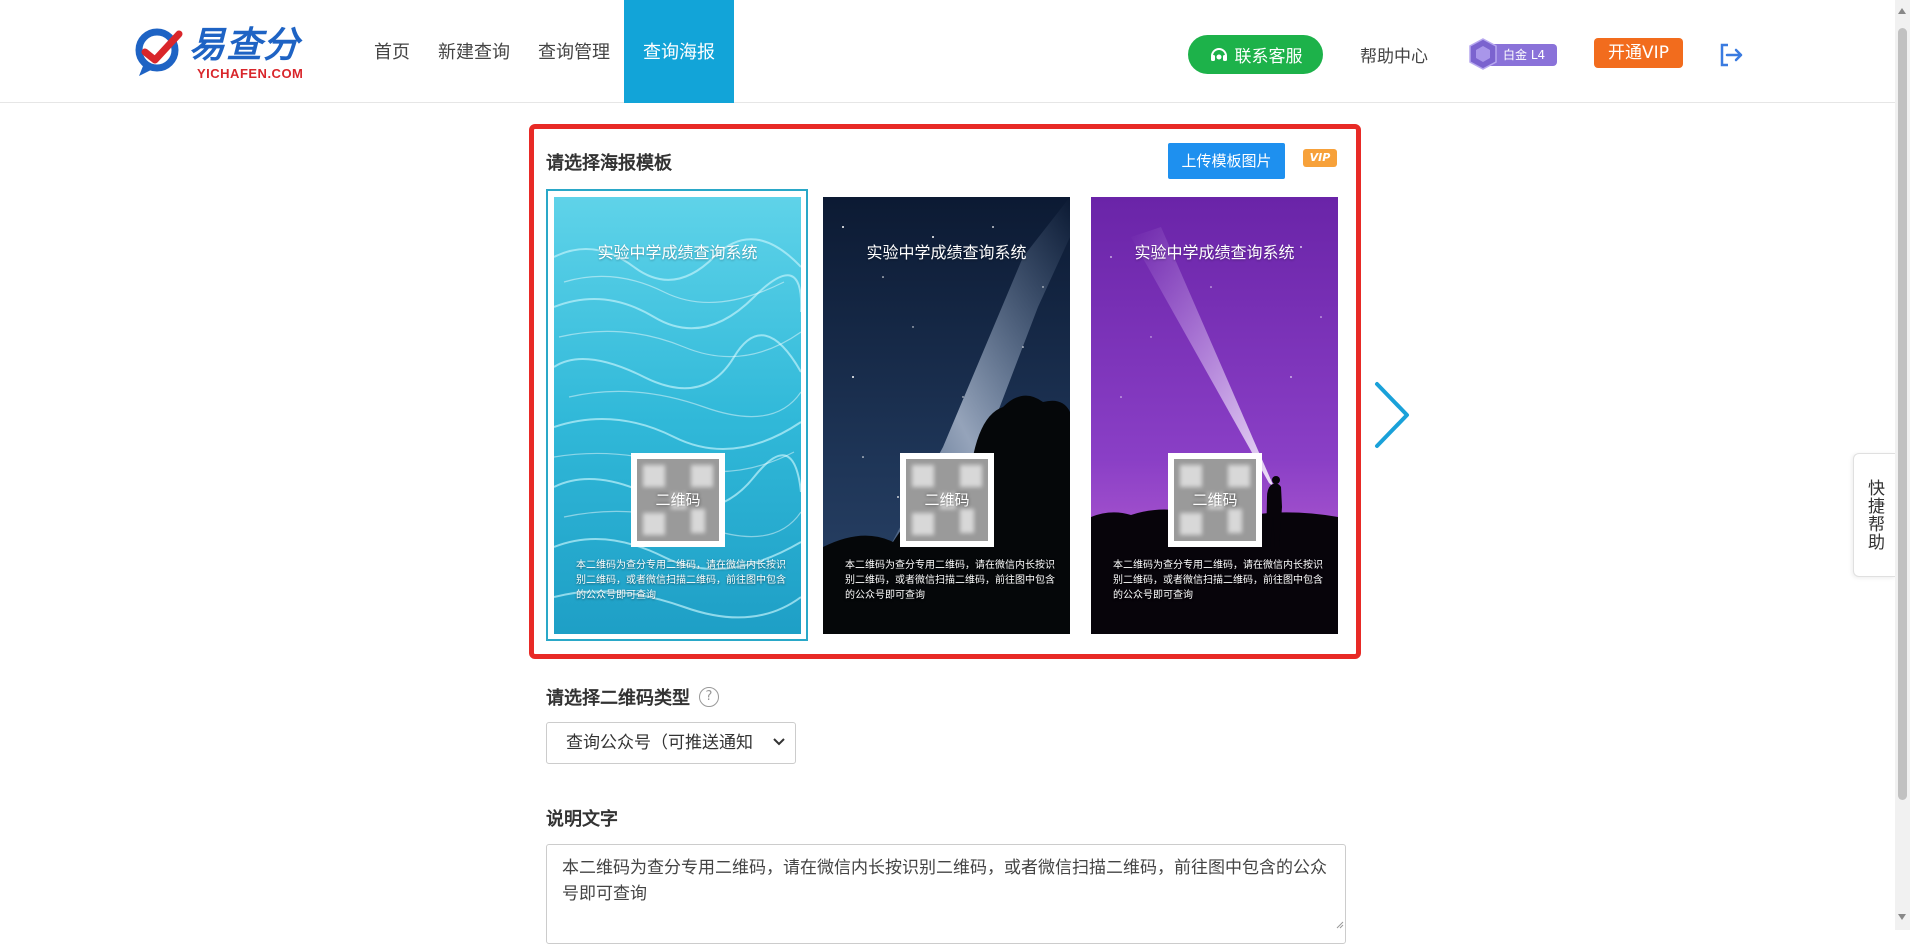 This screenshot has height=944, width=1910. I want to click on qr-type-select: 查询公众号（可推送通知, so click(671, 743).